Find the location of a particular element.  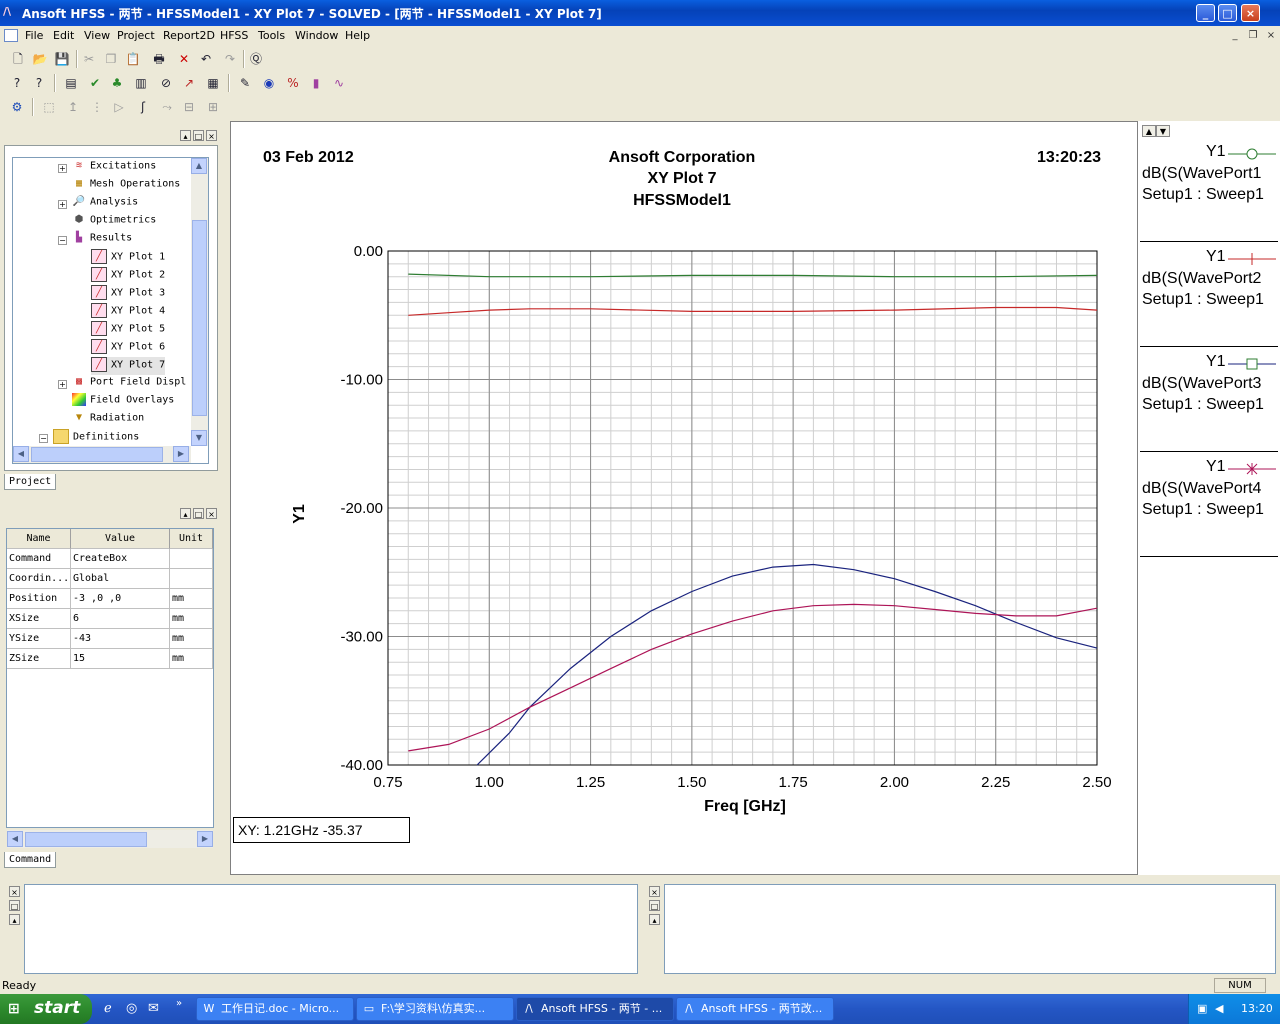

browser-quicklaunch-icon: ◎ is located at coordinates (131, 1008).